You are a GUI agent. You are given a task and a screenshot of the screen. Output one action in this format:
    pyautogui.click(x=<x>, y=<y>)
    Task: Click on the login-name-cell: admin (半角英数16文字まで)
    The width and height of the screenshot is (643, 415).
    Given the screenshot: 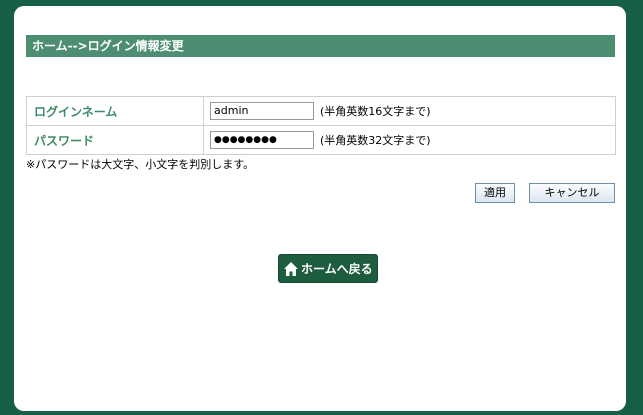 What is the action you would take?
    pyautogui.click(x=409, y=111)
    